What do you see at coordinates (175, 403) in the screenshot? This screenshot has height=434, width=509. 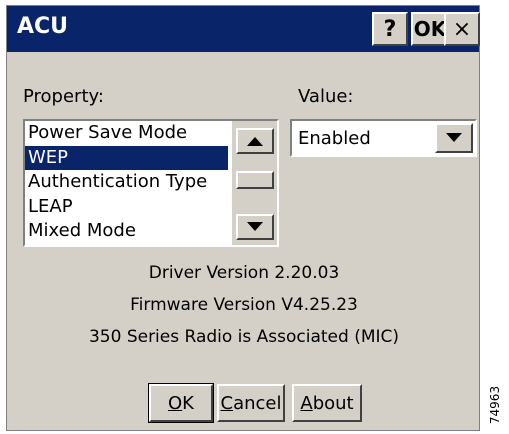 I see `ok-mnemonic: O` at bounding box center [175, 403].